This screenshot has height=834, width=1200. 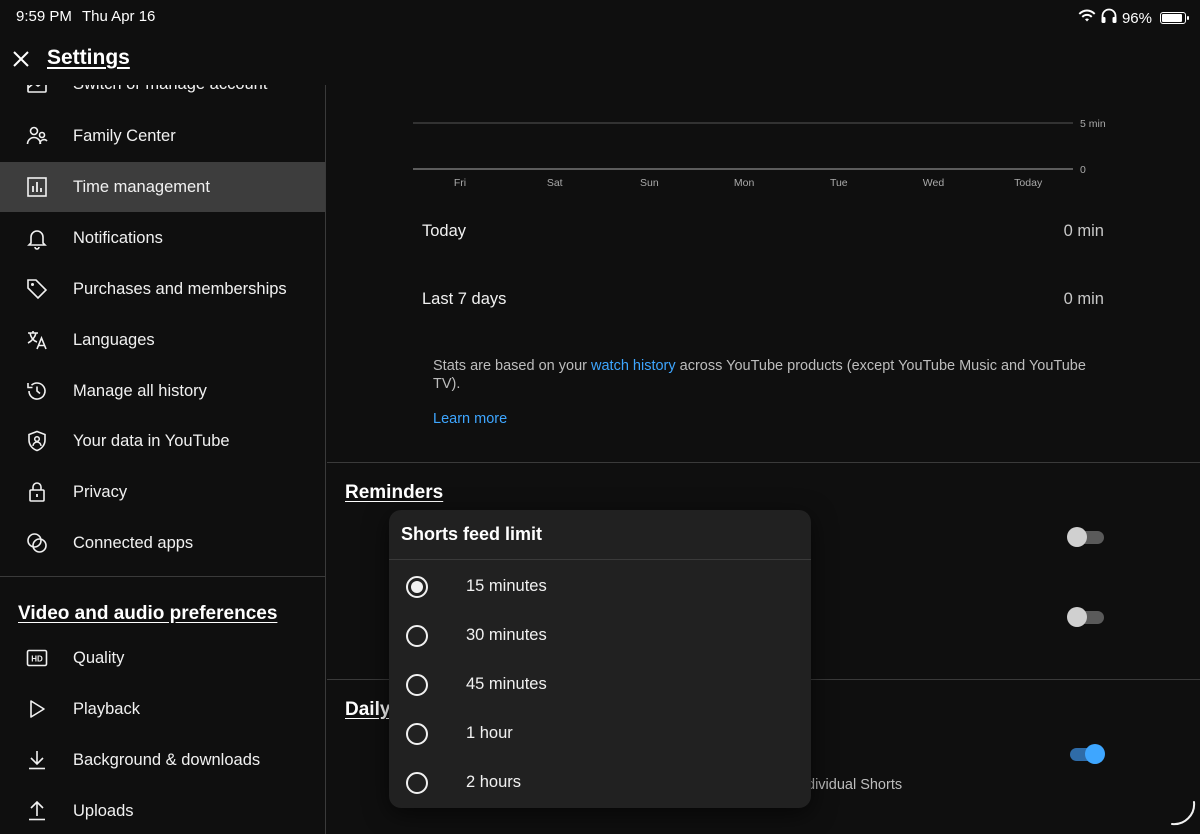 I want to click on upload-icon, so click(x=37, y=811).